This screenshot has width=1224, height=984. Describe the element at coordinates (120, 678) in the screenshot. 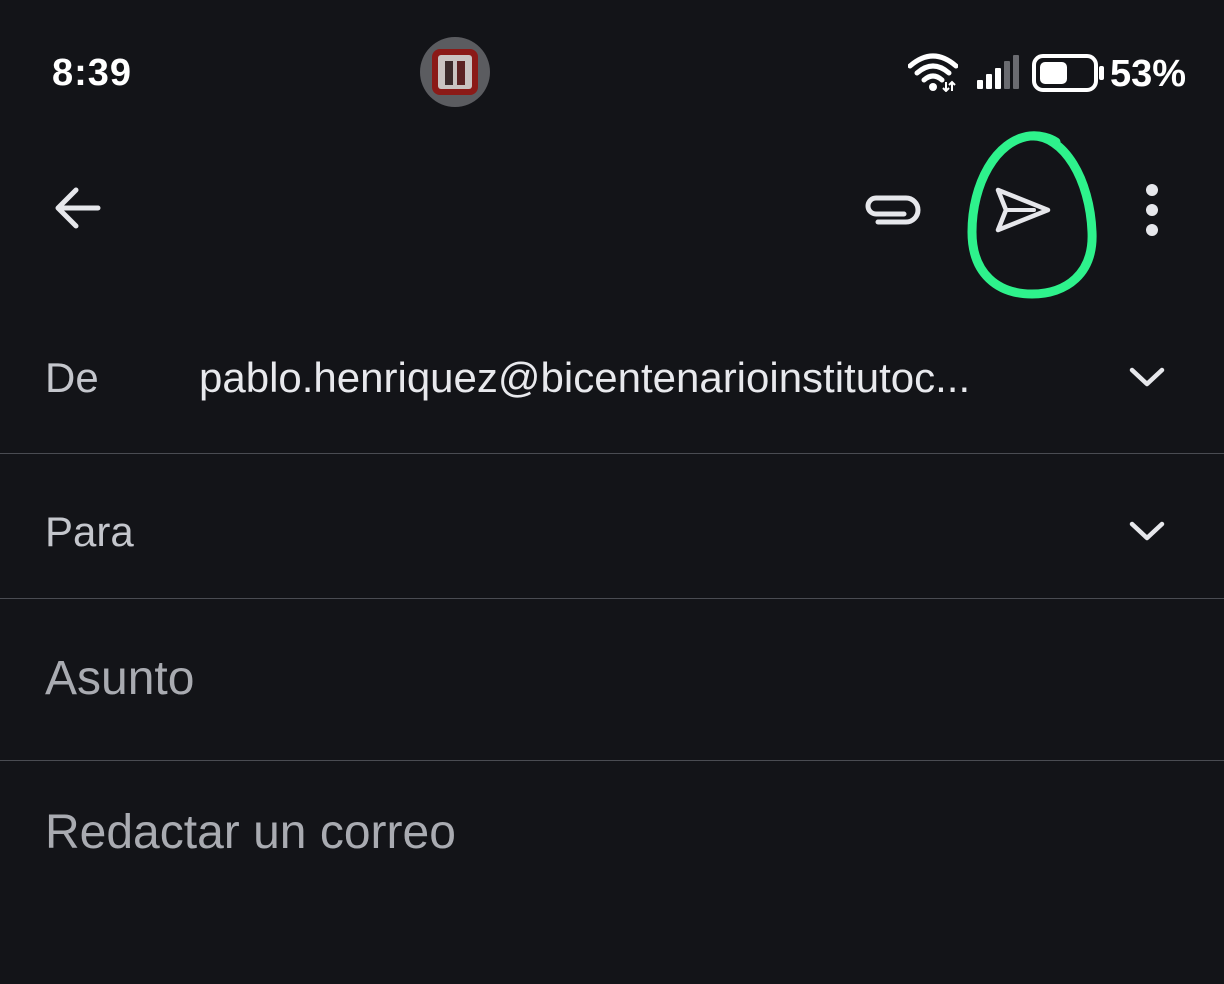

I see `subject-placeholder: Asunto` at that location.